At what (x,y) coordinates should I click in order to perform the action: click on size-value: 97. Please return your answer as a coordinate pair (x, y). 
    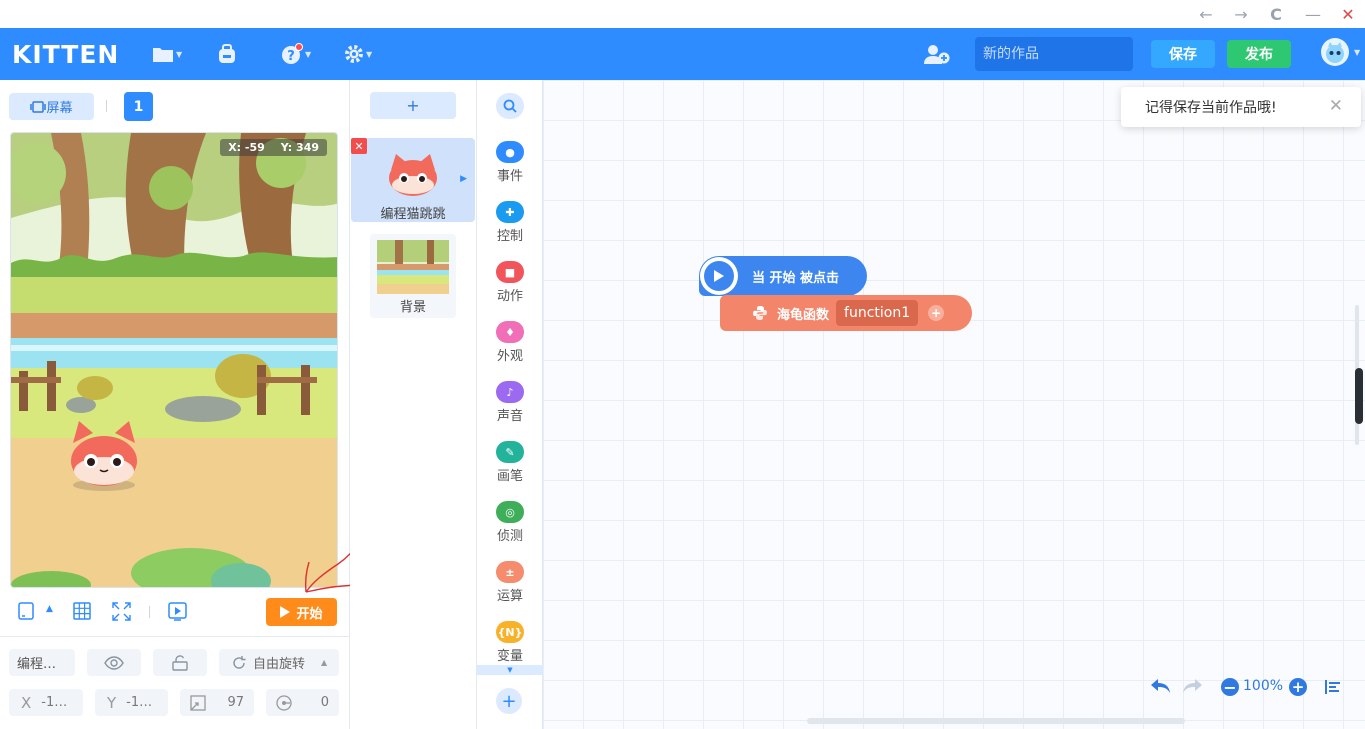
    Looking at the image, I should click on (235, 702).